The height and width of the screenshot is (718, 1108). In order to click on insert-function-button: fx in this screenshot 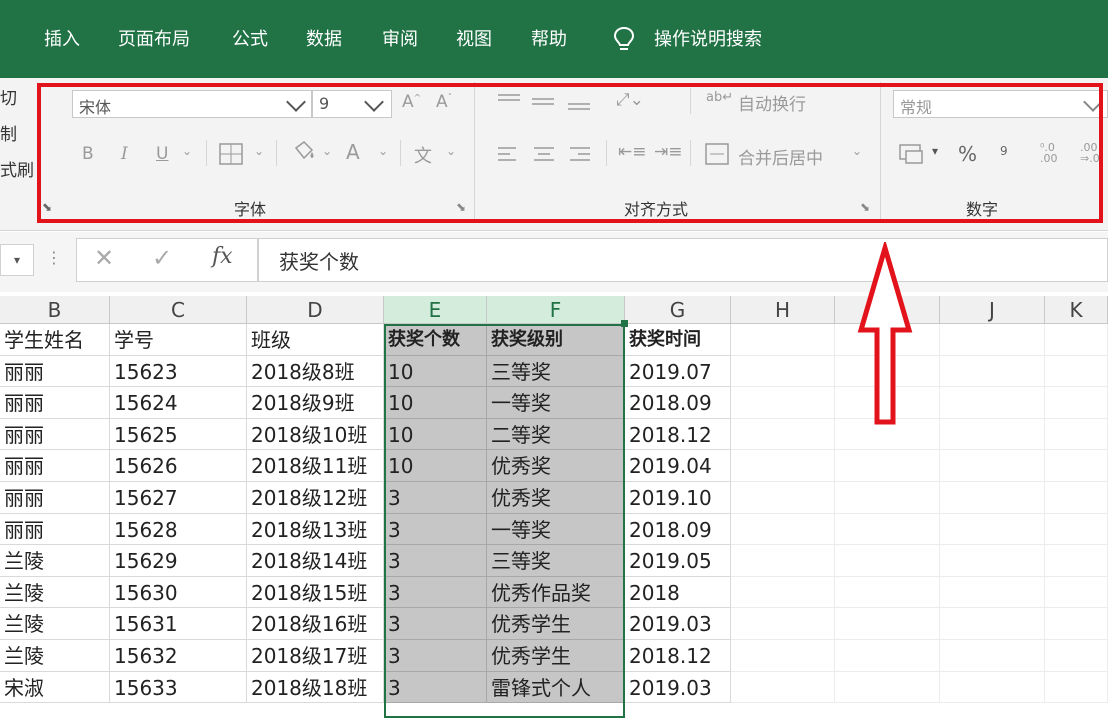, I will do `click(222, 256)`.